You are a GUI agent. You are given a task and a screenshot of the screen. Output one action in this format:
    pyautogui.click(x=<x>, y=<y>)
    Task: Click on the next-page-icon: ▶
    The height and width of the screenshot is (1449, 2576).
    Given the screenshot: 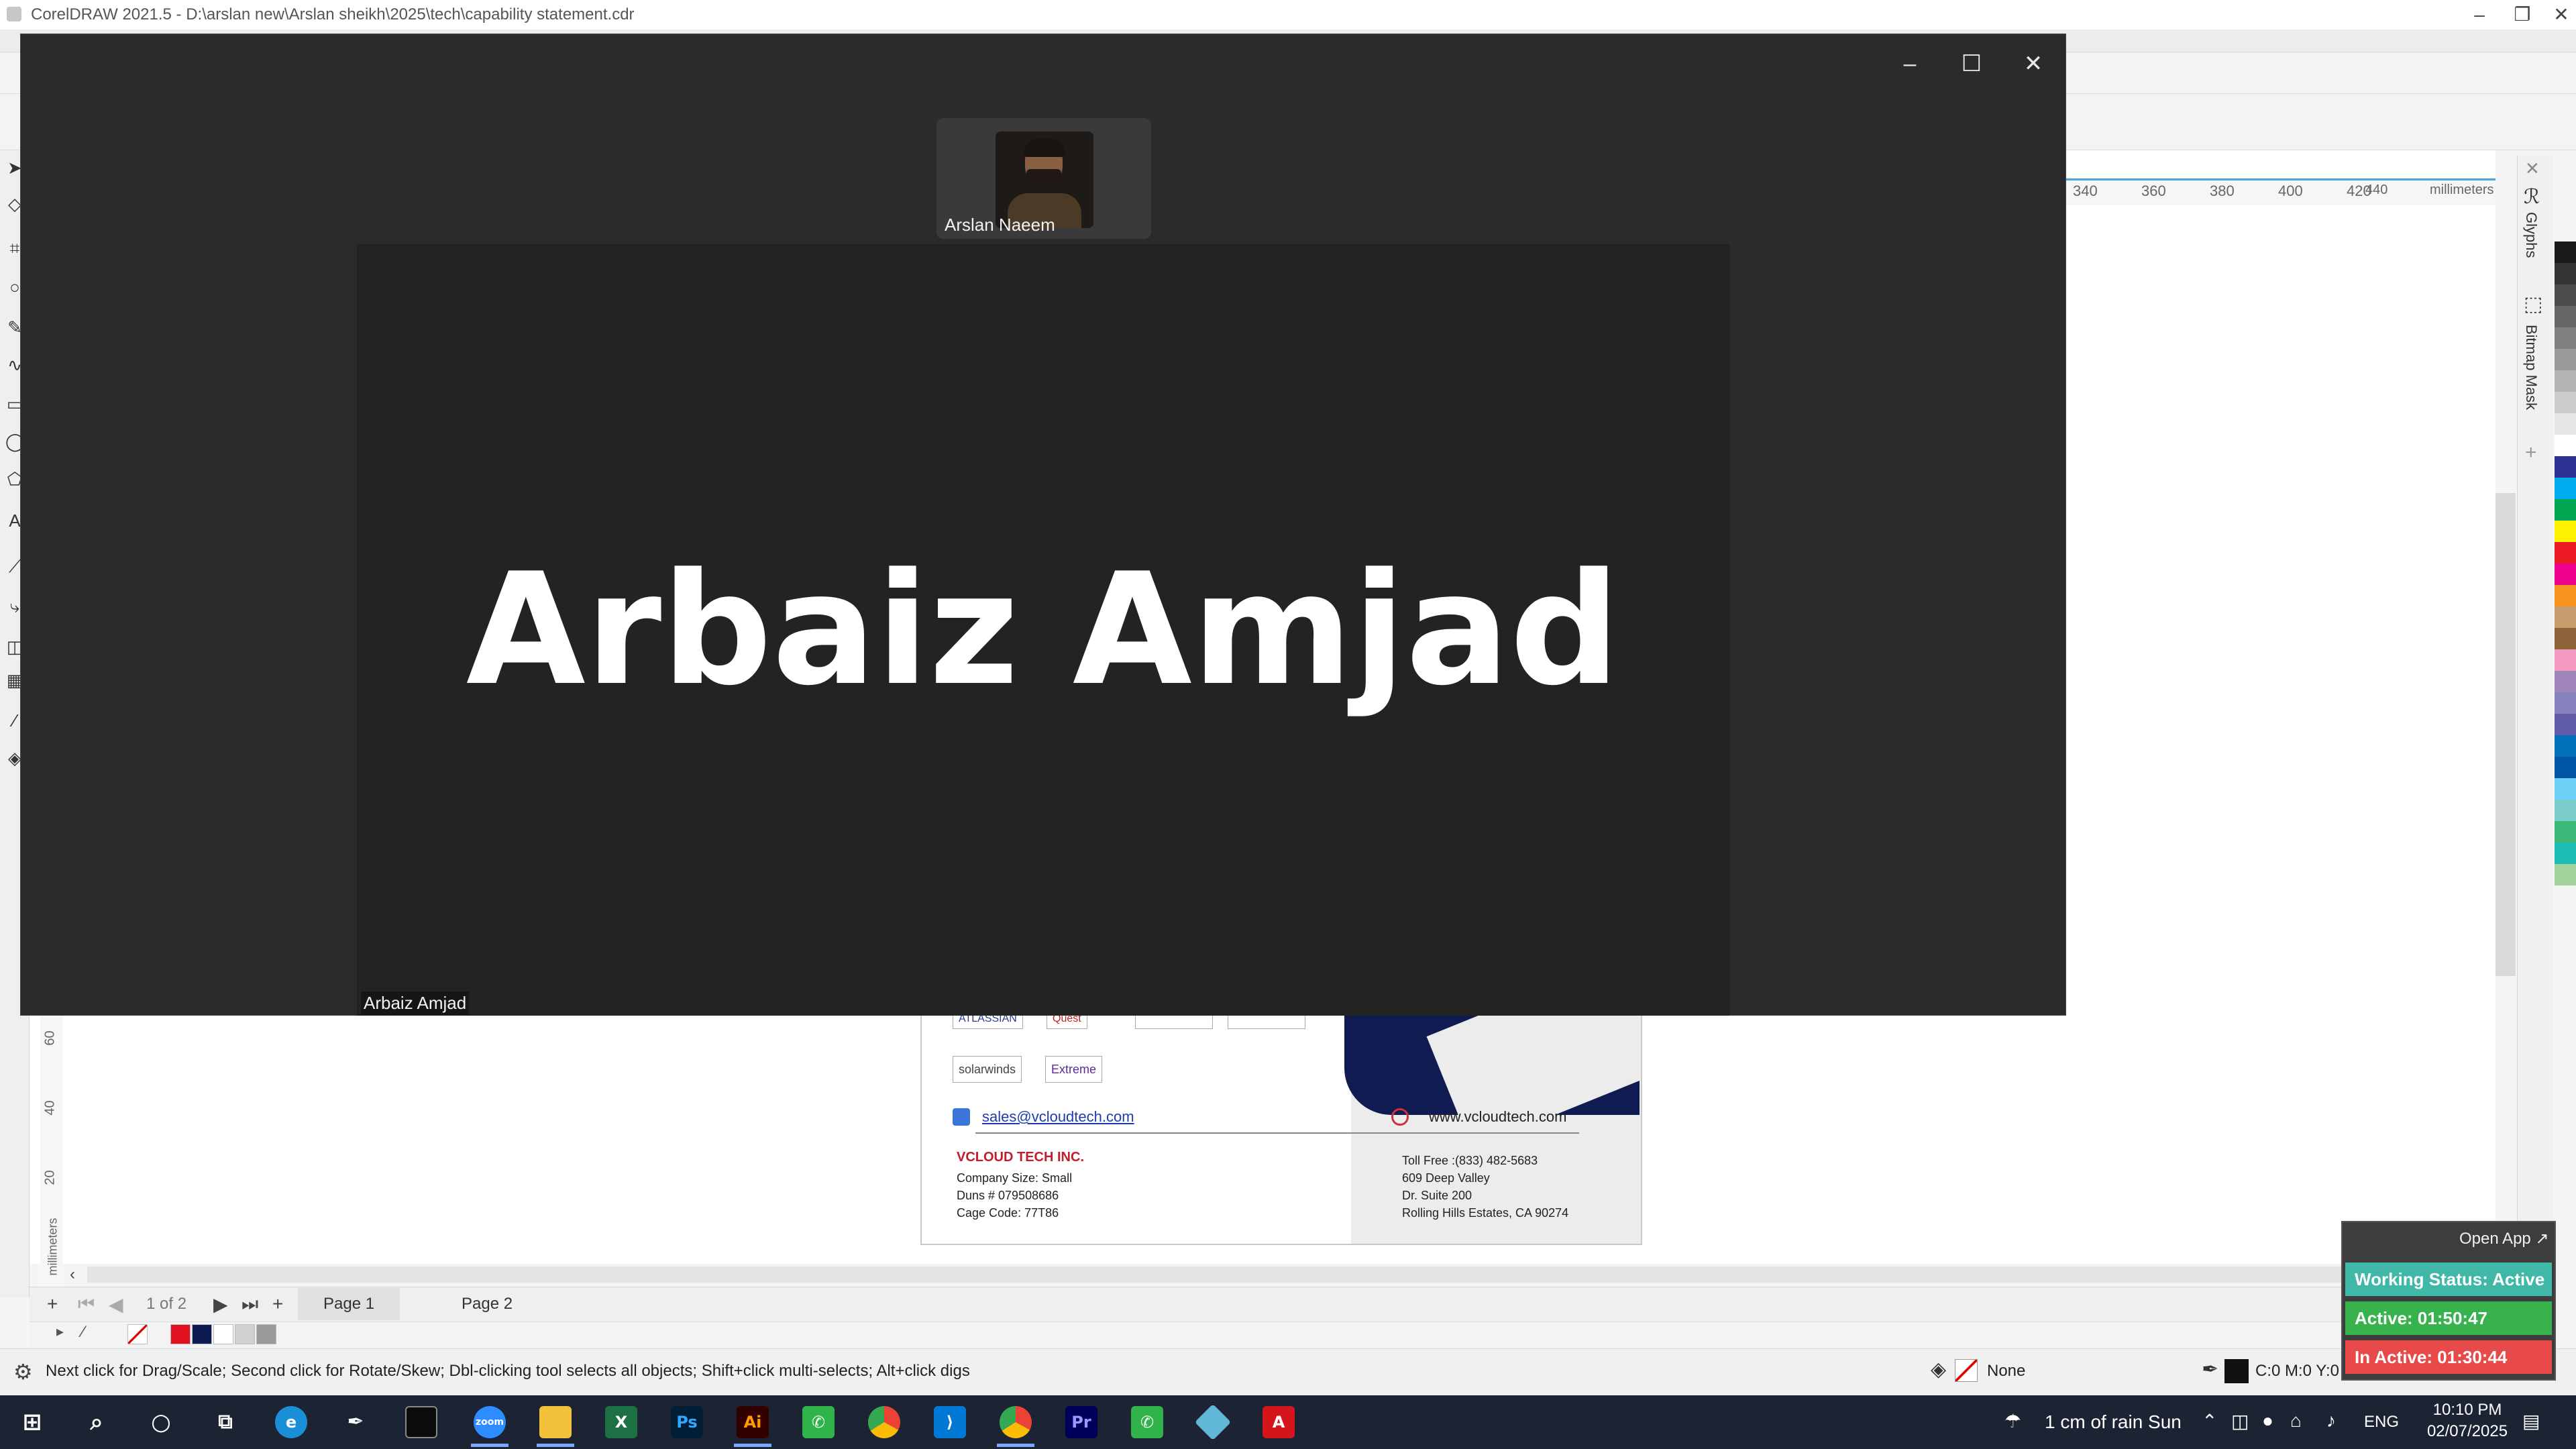 What is the action you would take?
    pyautogui.click(x=220, y=1304)
    